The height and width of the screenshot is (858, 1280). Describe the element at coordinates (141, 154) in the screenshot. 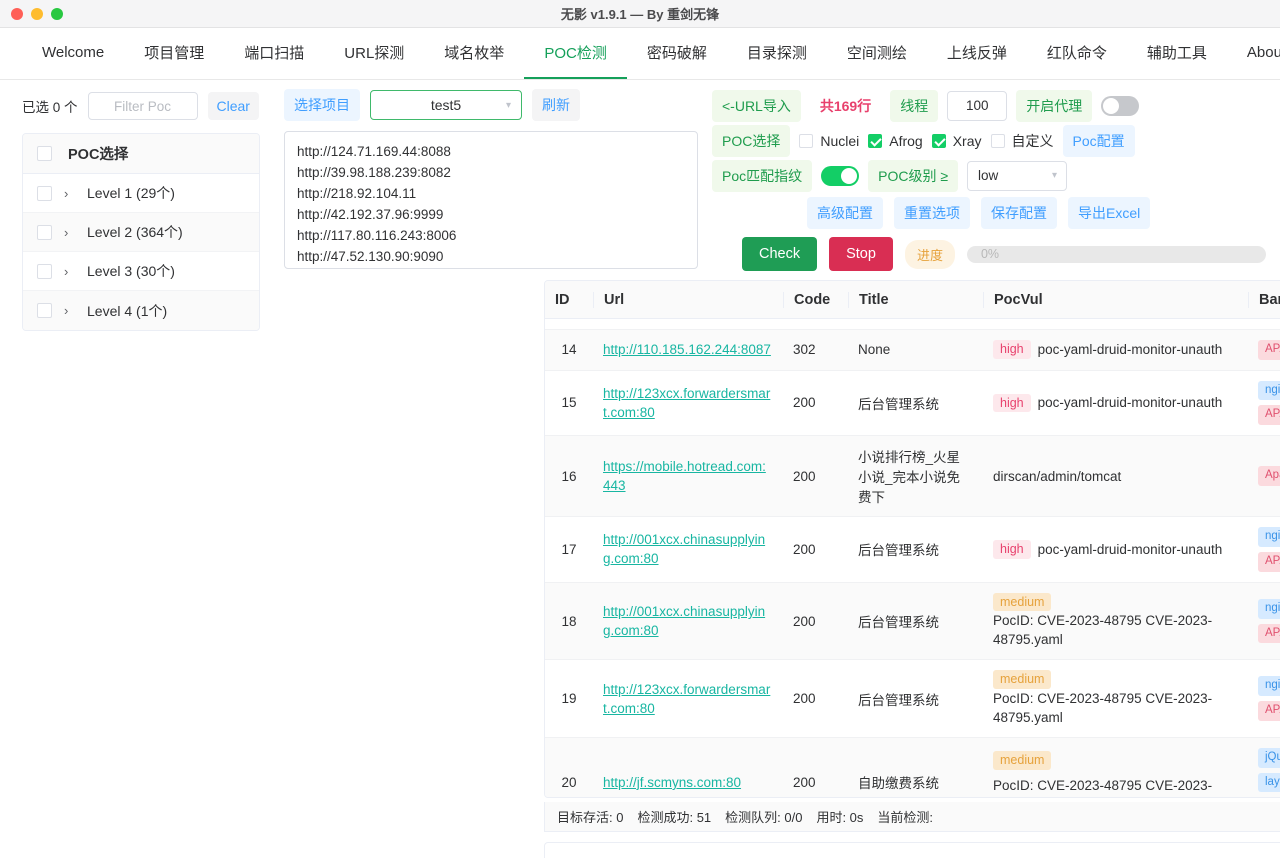

I see `poc-tree-header: POC选择` at that location.